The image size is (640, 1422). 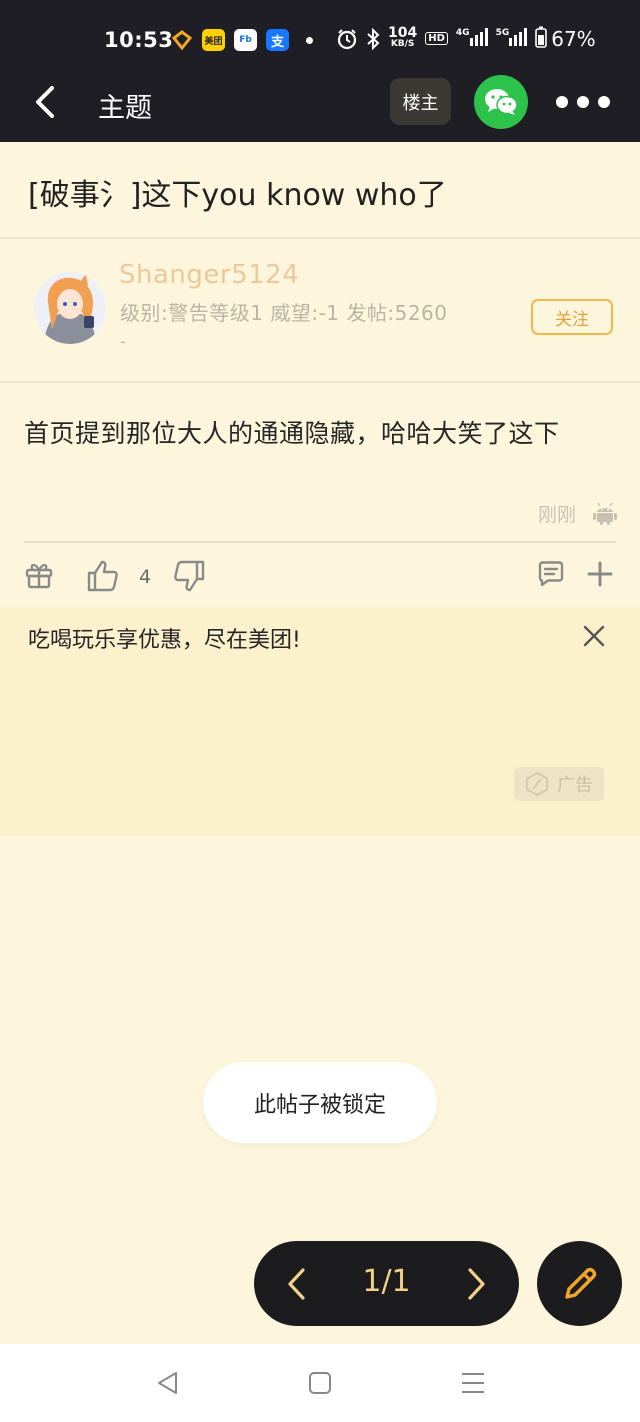 I want to click on android-icon, so click(x=605, y=513).